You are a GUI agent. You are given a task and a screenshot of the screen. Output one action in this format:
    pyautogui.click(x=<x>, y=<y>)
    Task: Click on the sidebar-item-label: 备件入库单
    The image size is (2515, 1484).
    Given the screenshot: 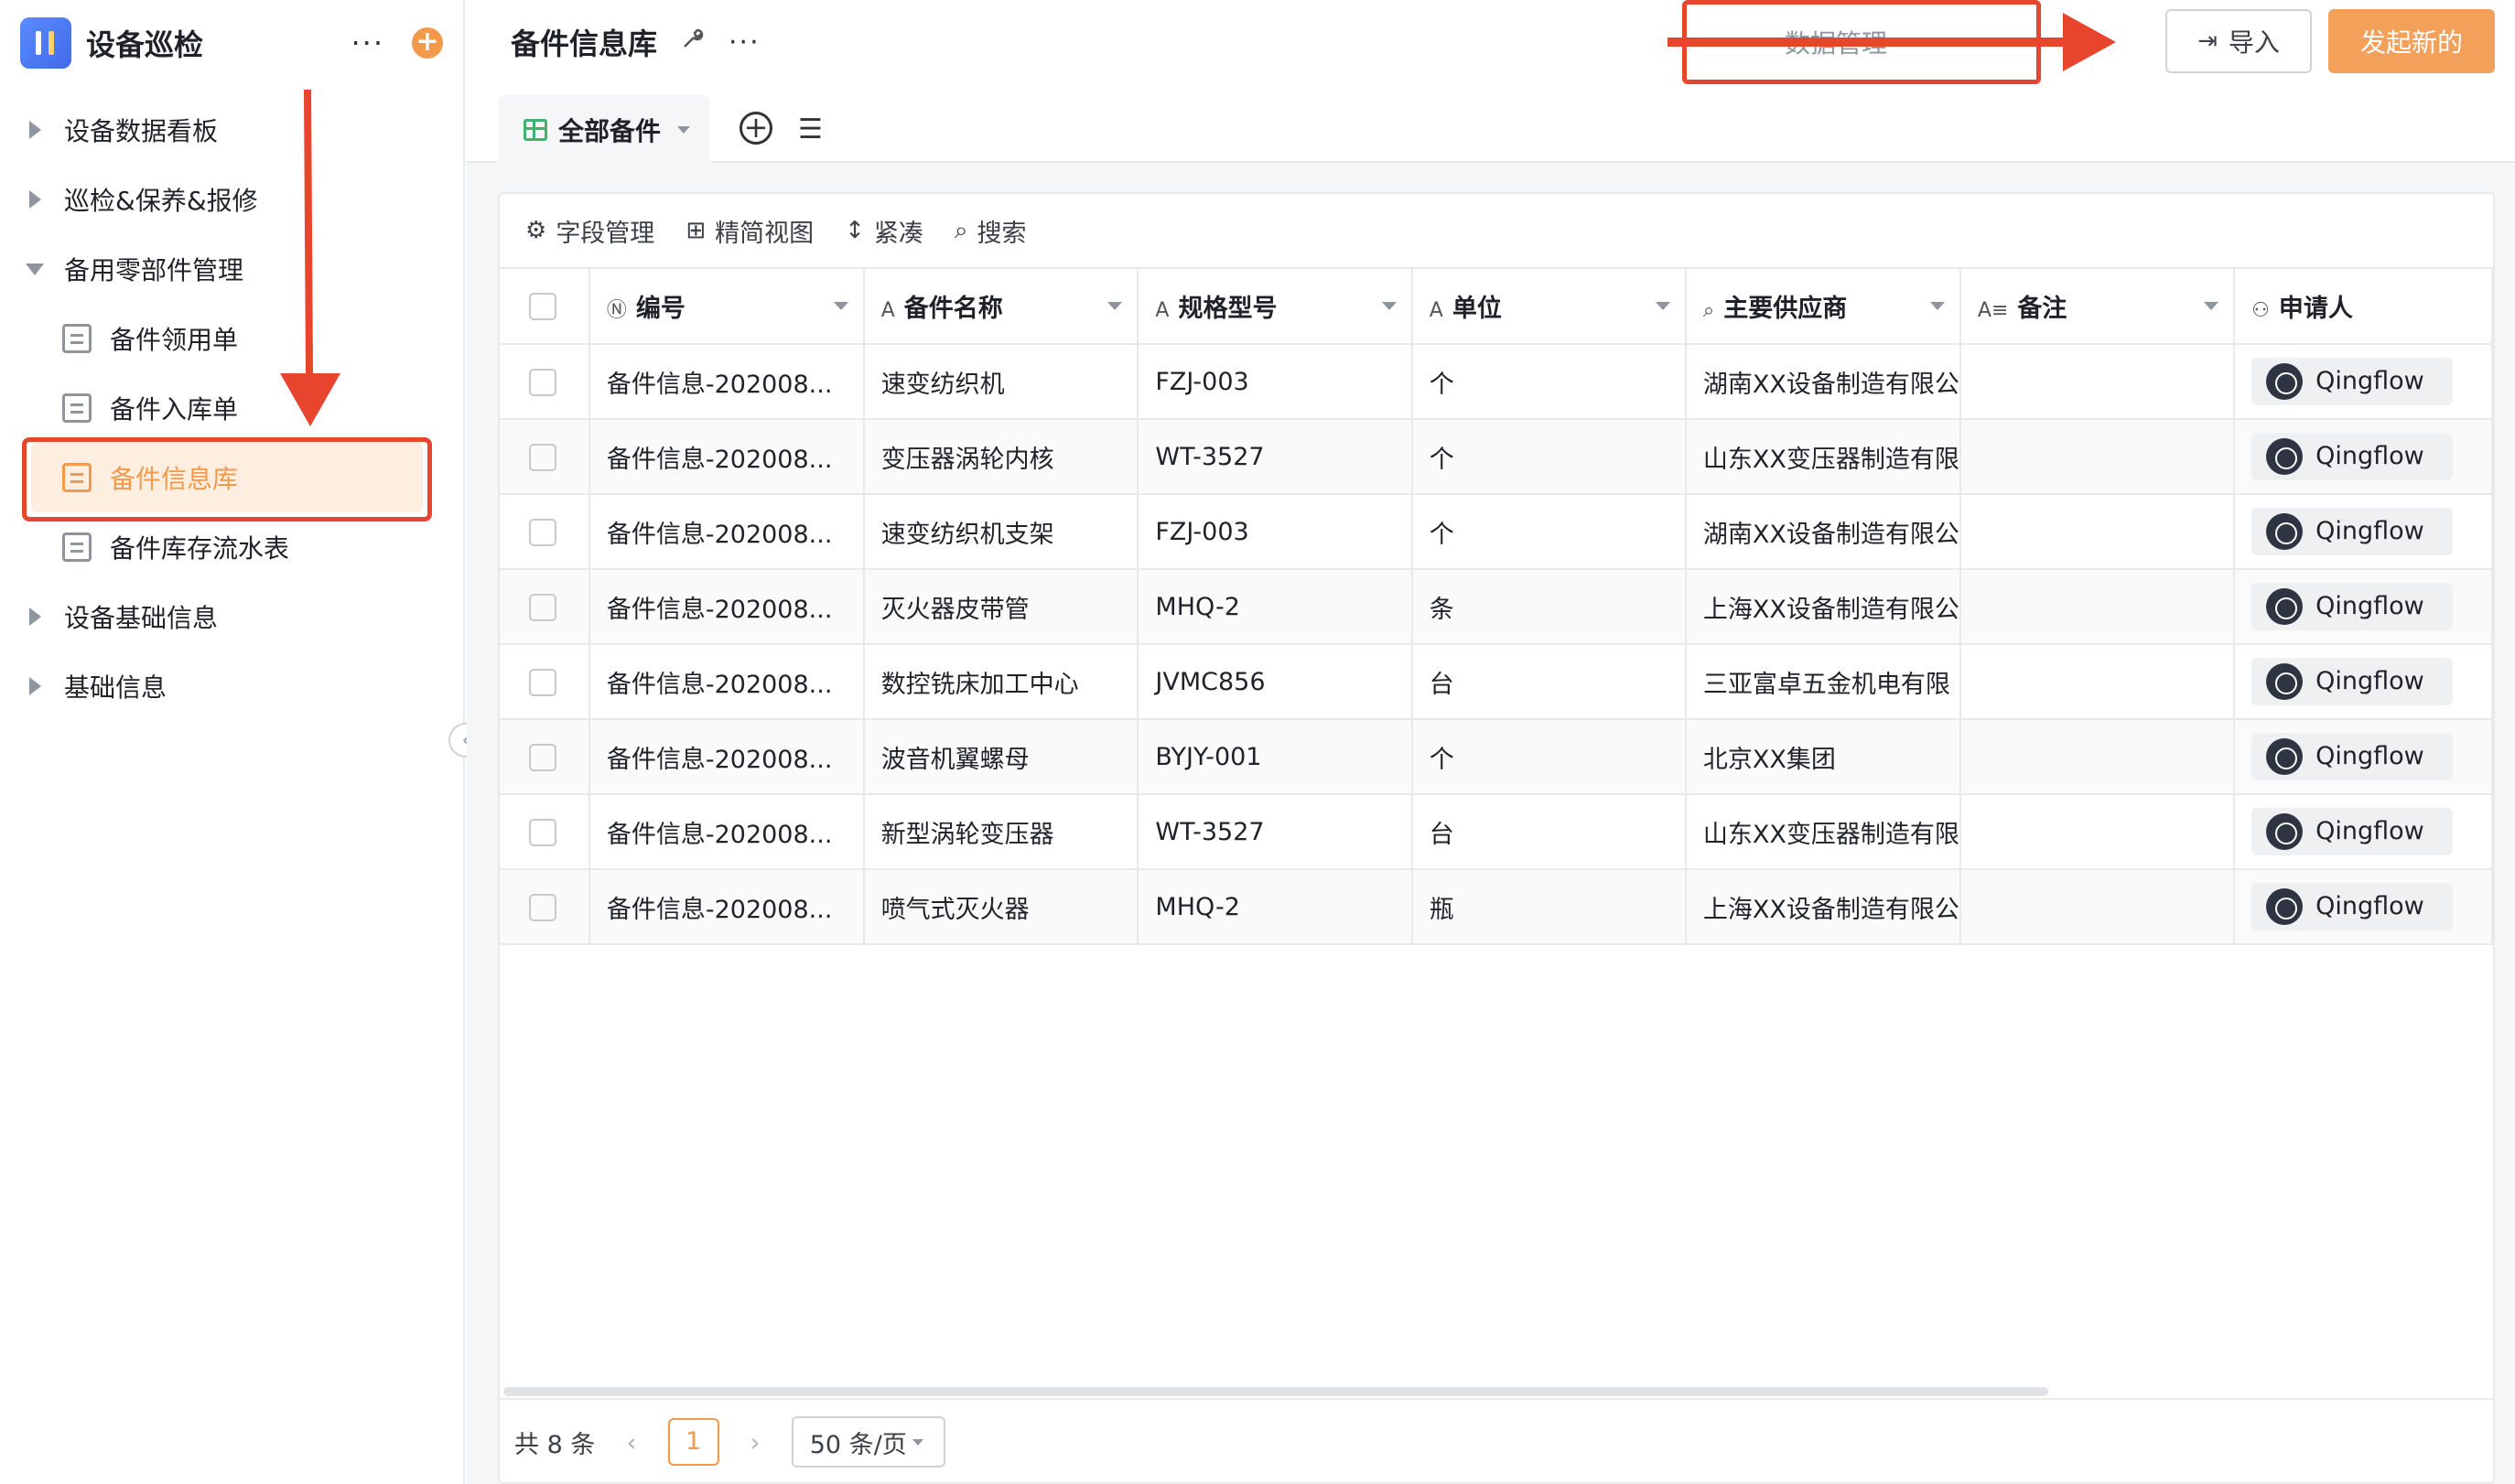 What is the action you would take?
    pyautogui.click(x=174, y=409)
    